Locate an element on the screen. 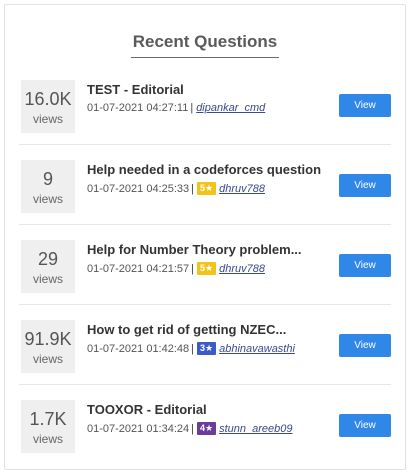  views-box: 91.9K views is located at coordinates (48, 346).